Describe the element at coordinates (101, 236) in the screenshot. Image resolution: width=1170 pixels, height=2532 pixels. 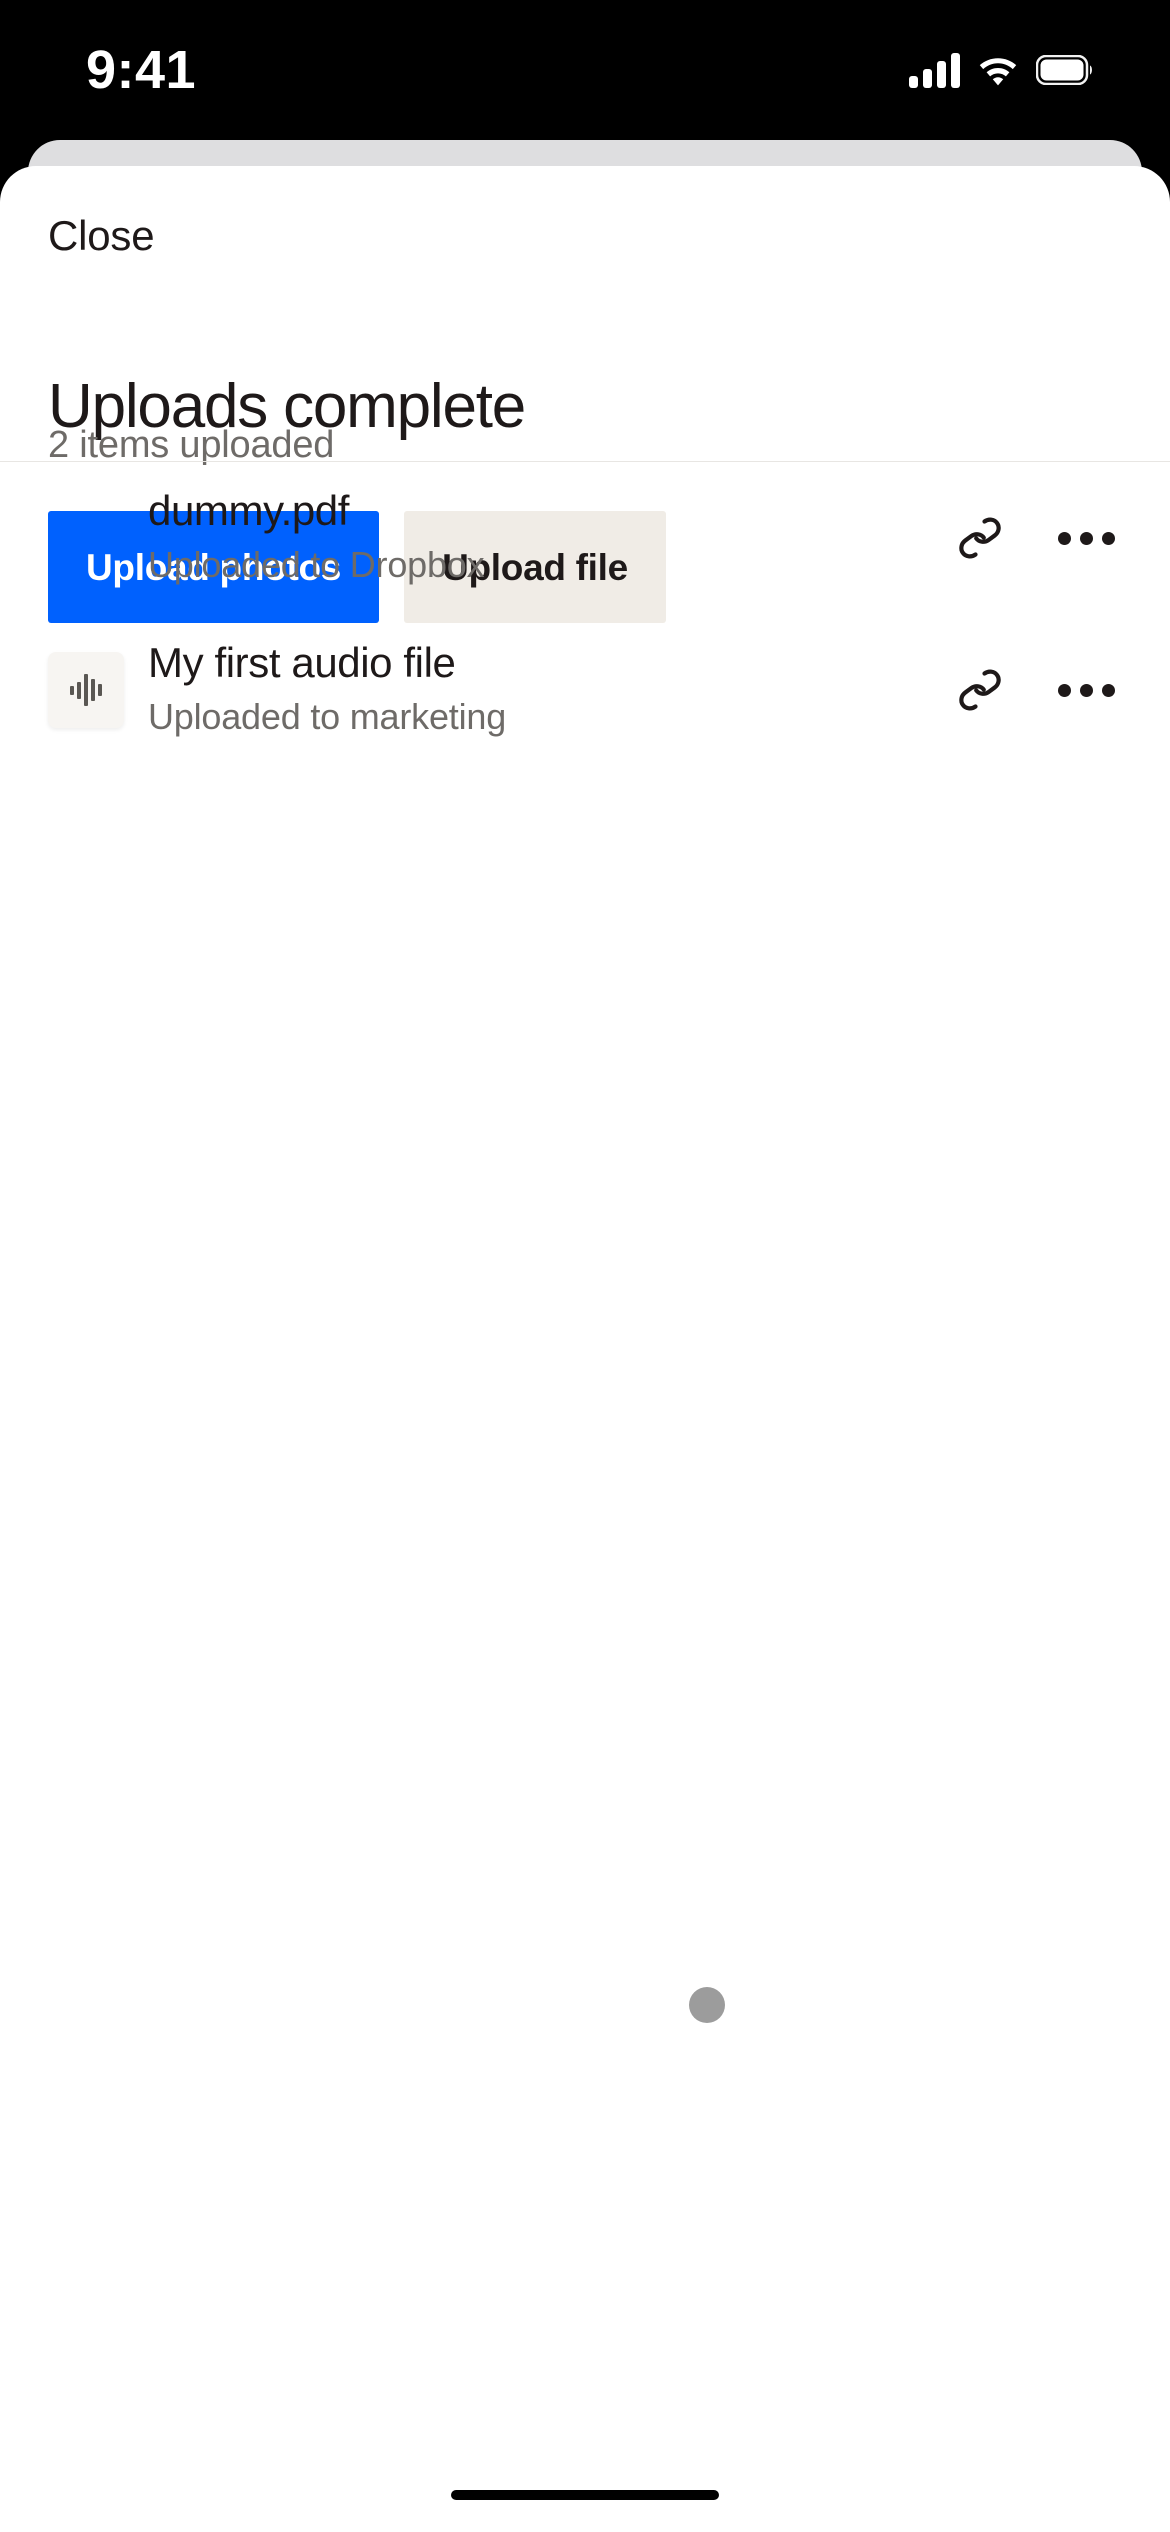
I see `close-button: Close` at that location.